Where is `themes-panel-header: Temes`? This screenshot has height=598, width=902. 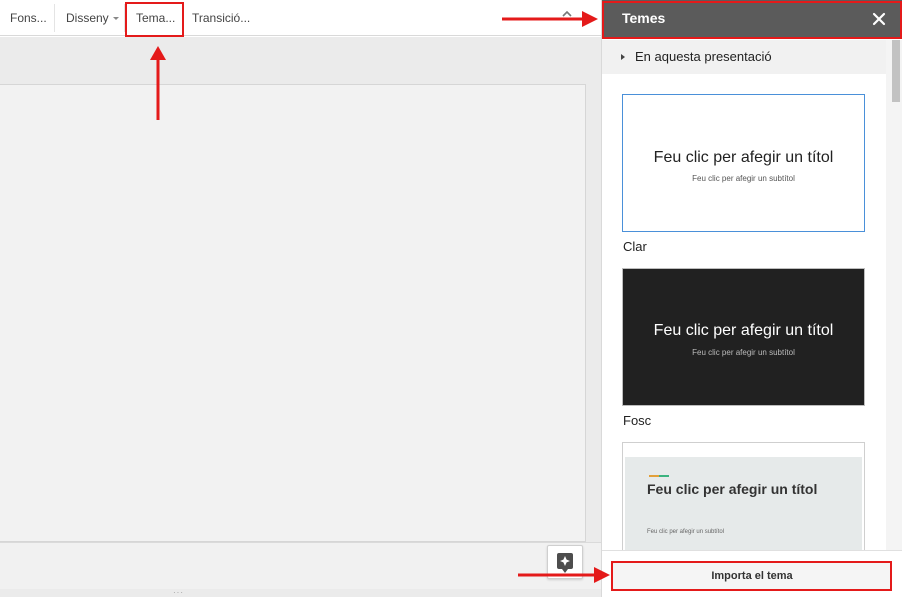
themes-panel-header: Temes is located at coordinates (752, 19).